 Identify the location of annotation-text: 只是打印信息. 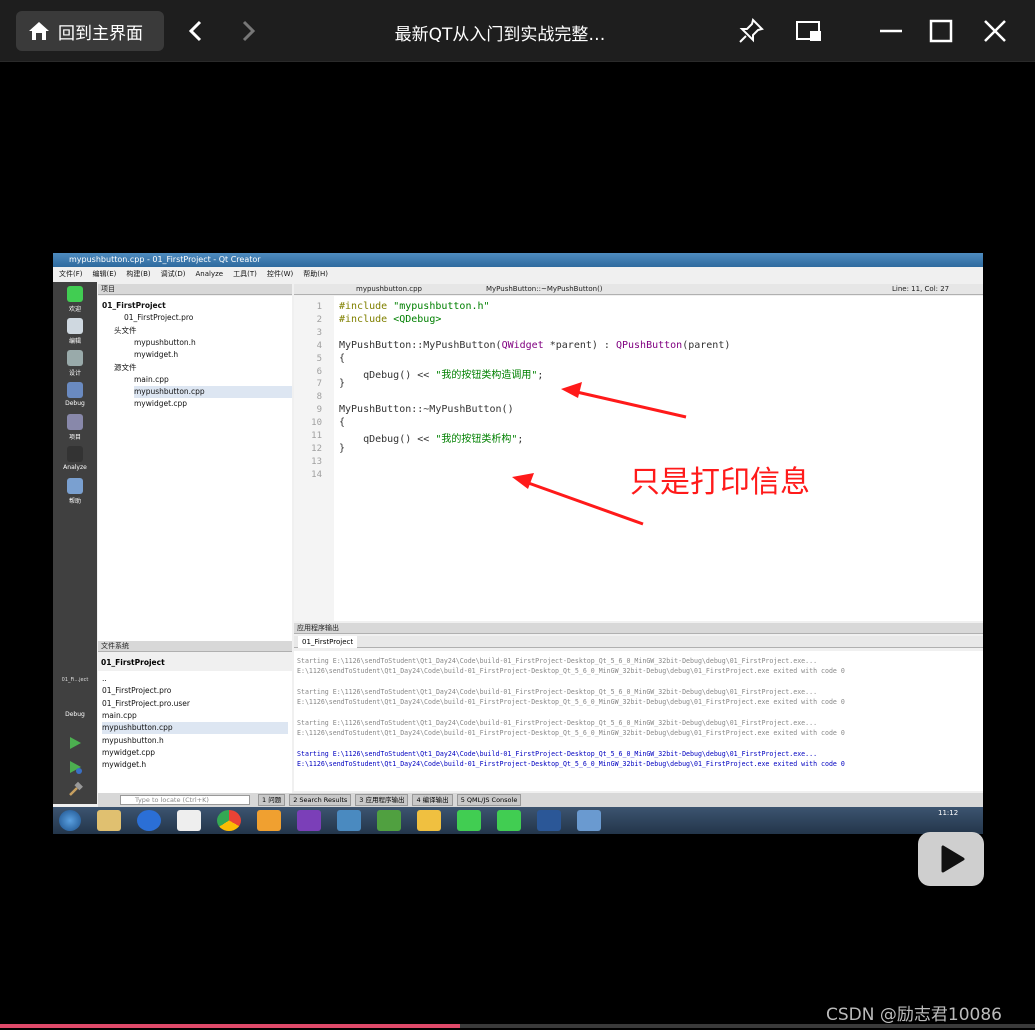
(720, 482).